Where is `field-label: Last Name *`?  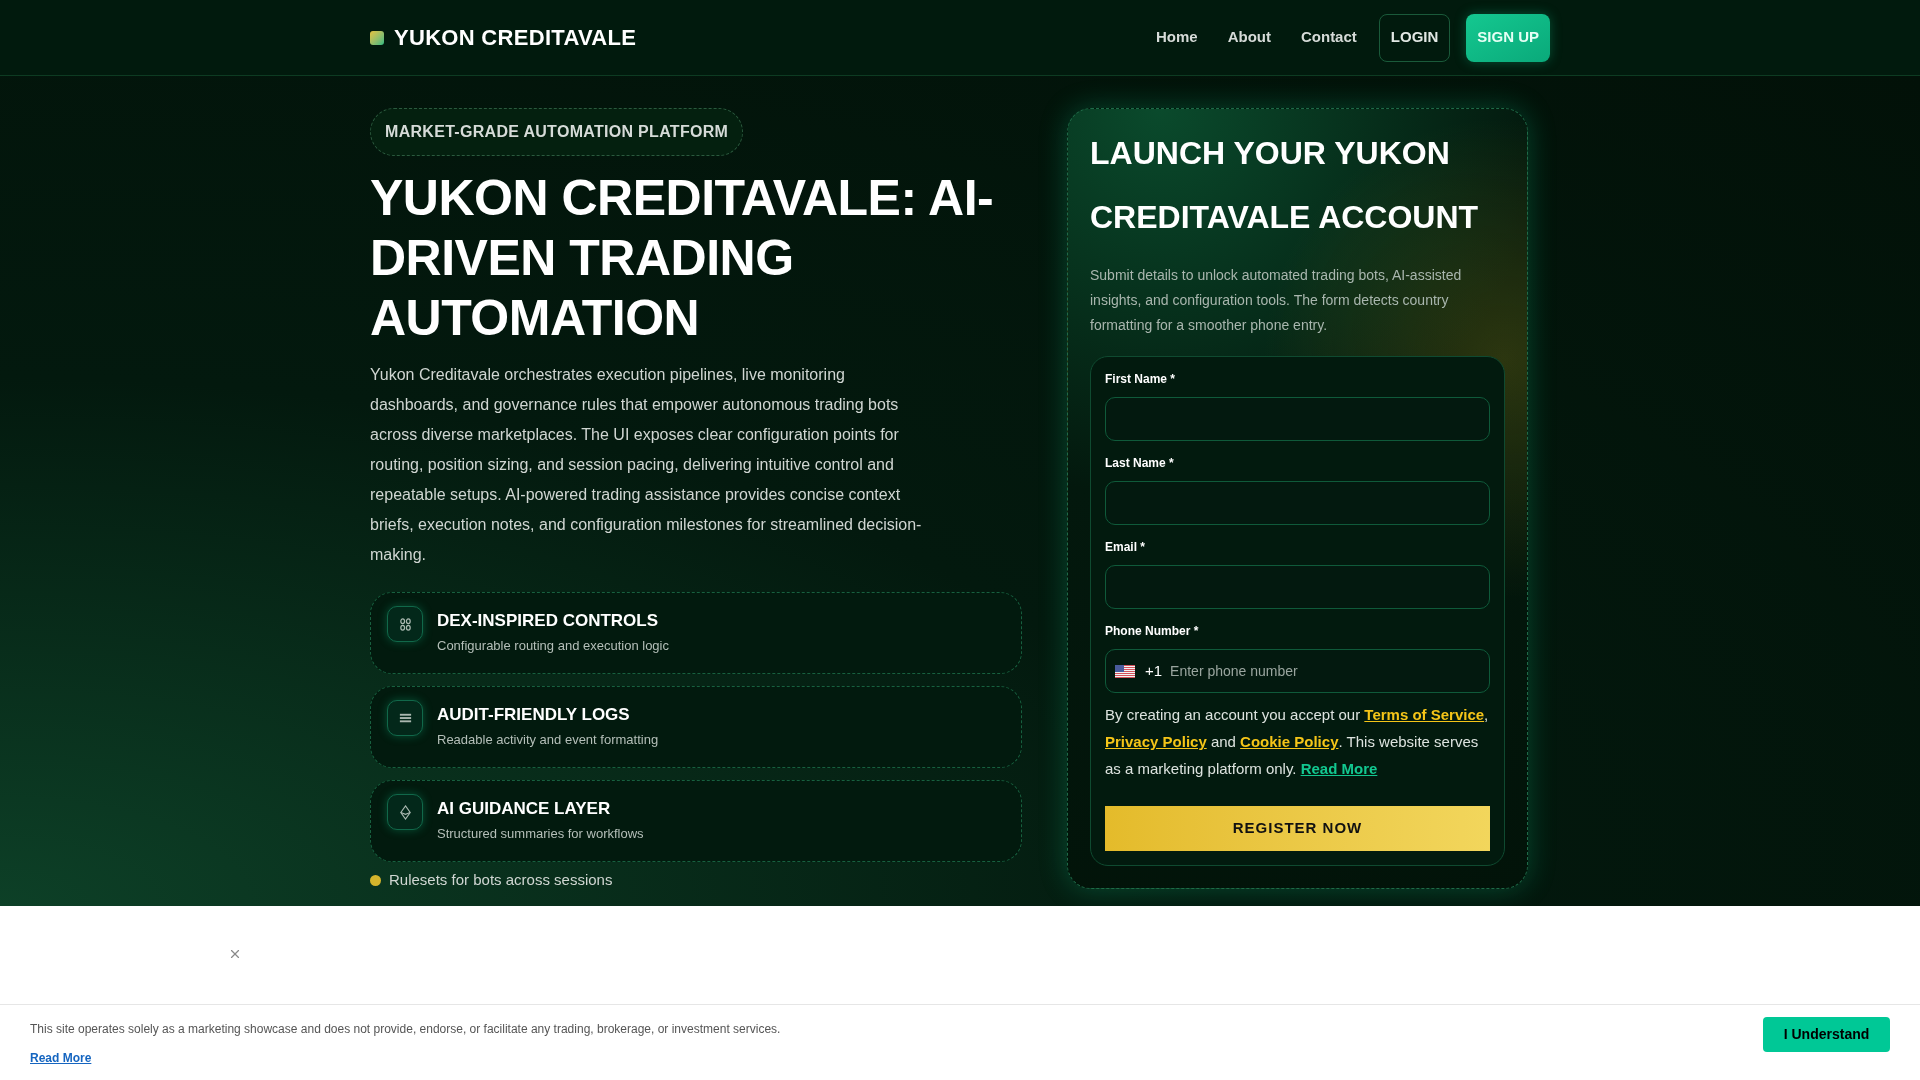
field-label: Last Name * is located at coordinates (1140, 463).